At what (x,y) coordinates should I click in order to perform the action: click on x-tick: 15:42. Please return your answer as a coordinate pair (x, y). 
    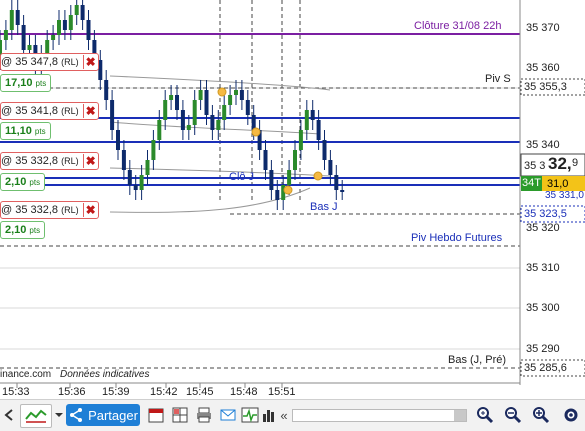
    Looking at the image, I should click on (164, 392).